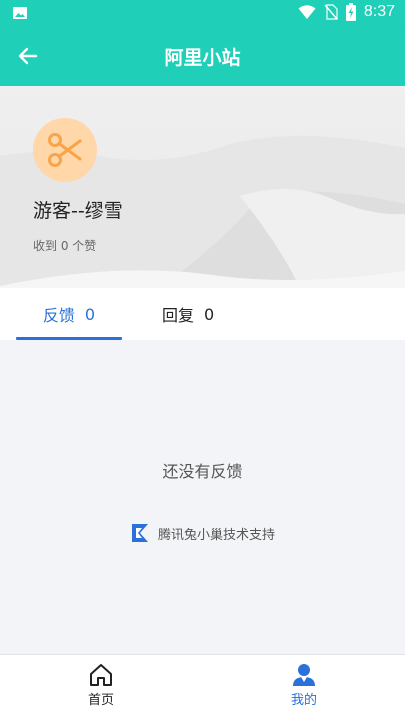 This screenshot has height=720, width=405. I want to click on nav-item-home: 首页, so click(101, 685).